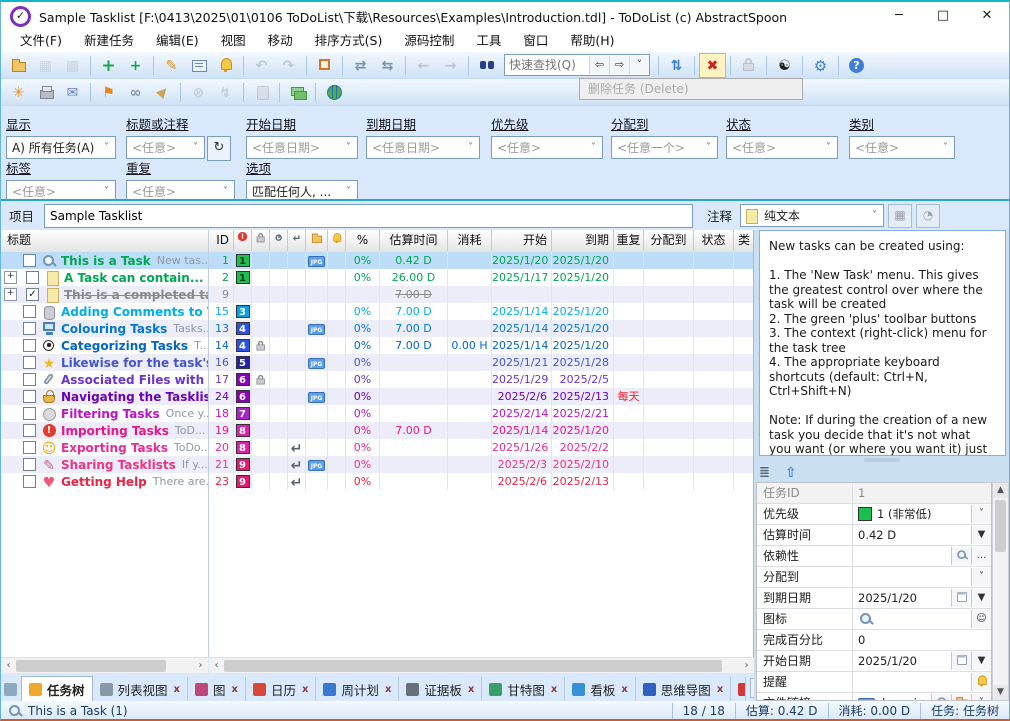 This screenshot has width=1010, height=721. What do you see at coordinates (208, 443) in the screenshot?
I see `tree-column-divider` at bounding box center [208, 443].